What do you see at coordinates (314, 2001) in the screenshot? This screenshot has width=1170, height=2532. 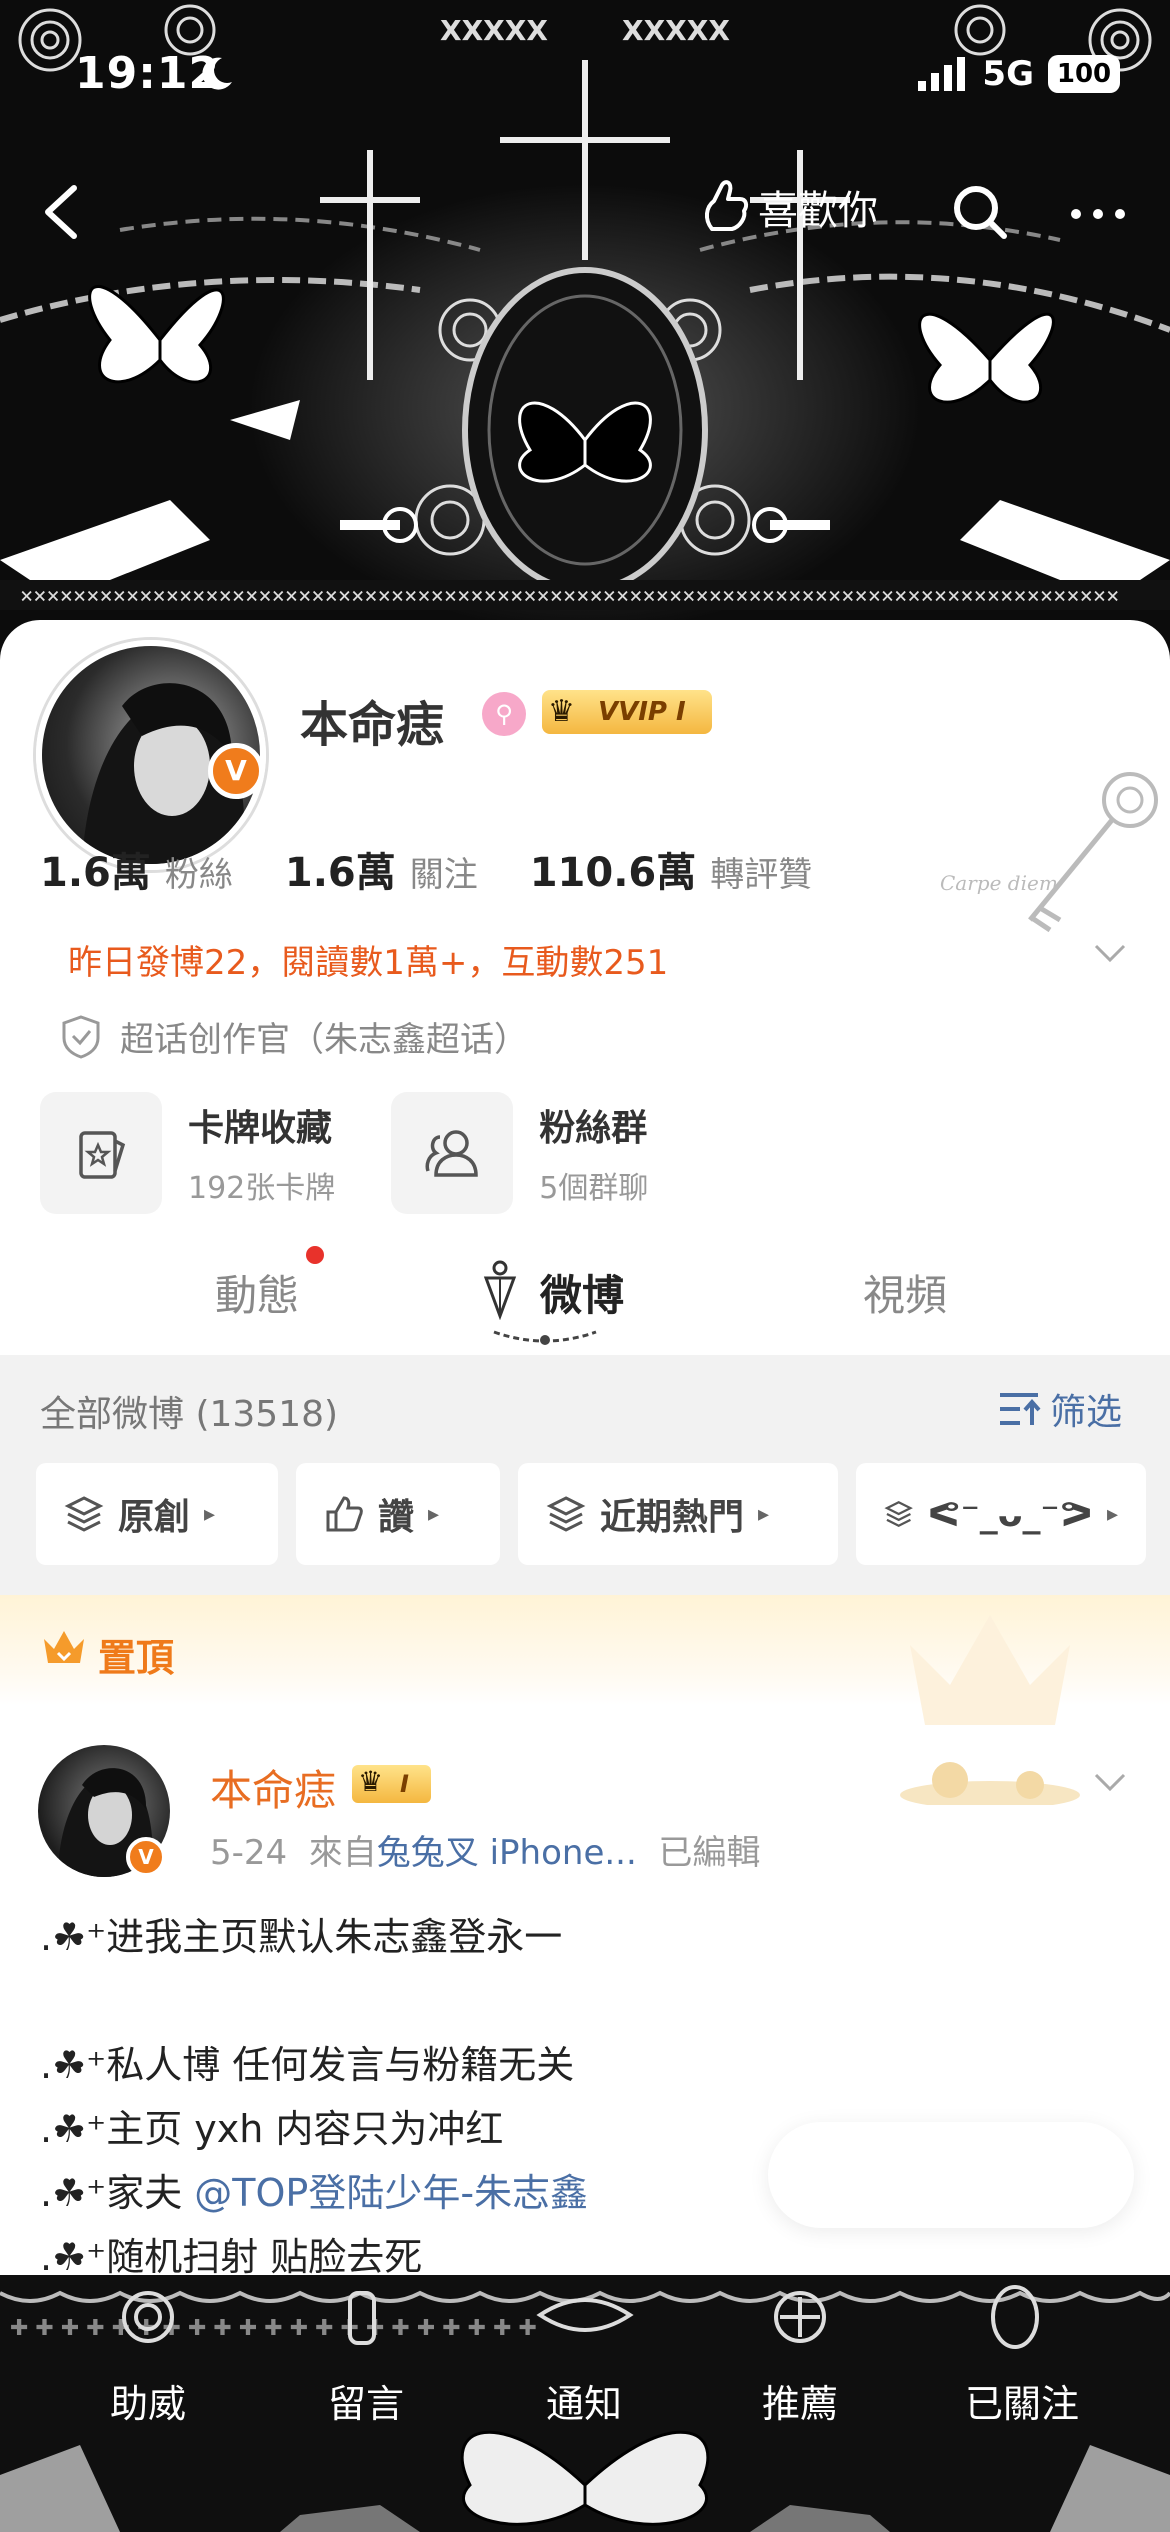 I see `post-line-blank` at bounding box center [314, 2001].